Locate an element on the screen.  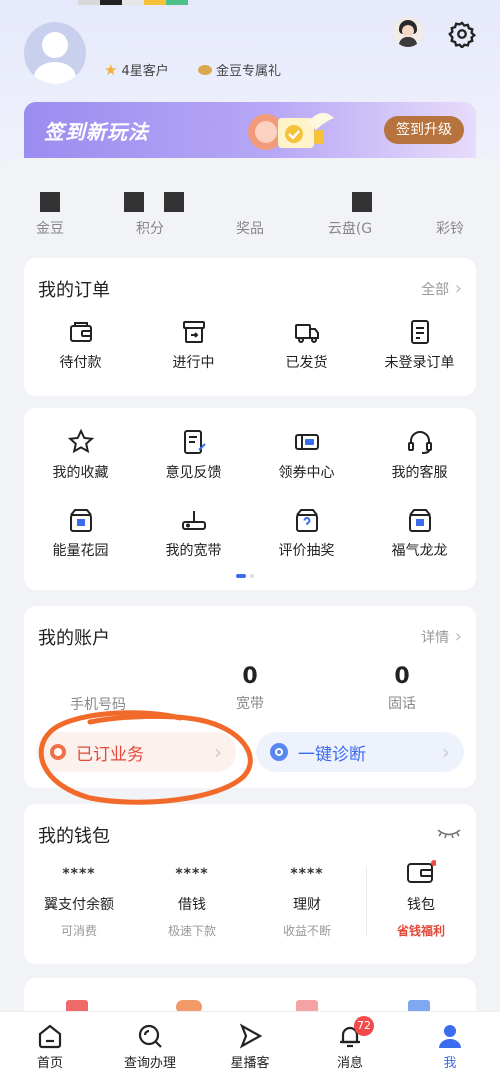
question-box-icon is located at coordinates (306, 520).